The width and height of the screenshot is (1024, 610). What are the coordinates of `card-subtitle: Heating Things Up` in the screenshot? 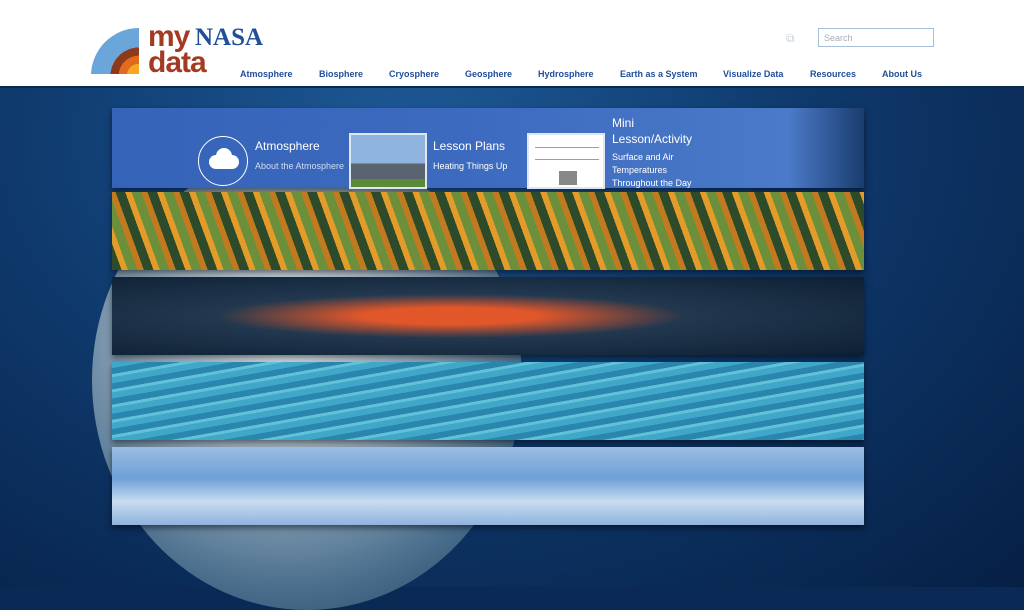 It's located at (473, 166).